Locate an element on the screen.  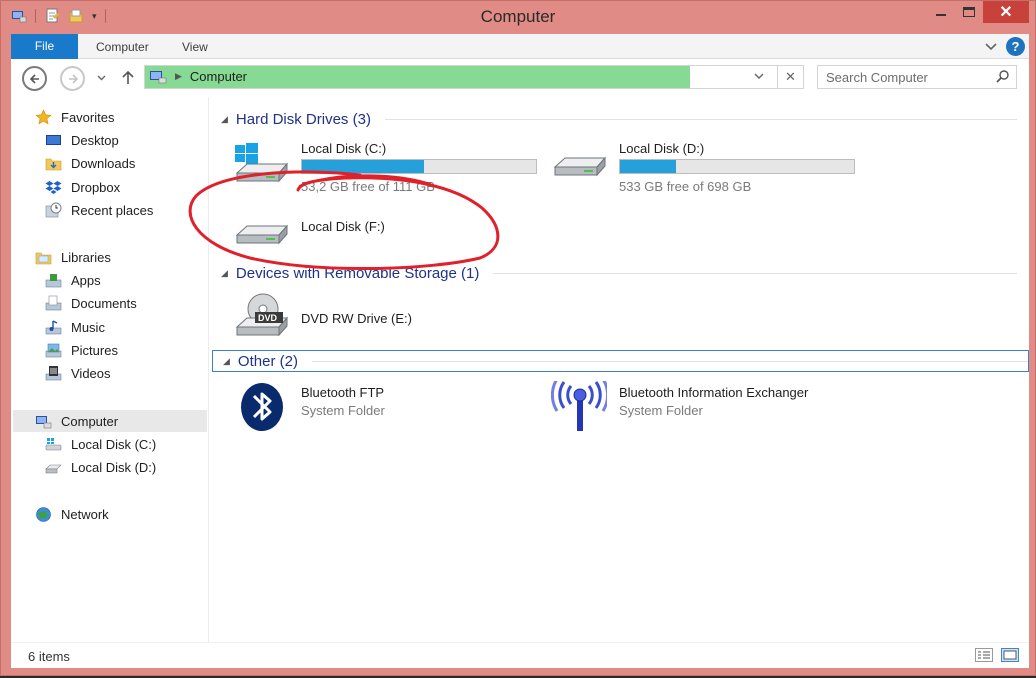
item-bluetooth-ftp: Bluetooth FTP System Folder is located at coordinates (309, 406).